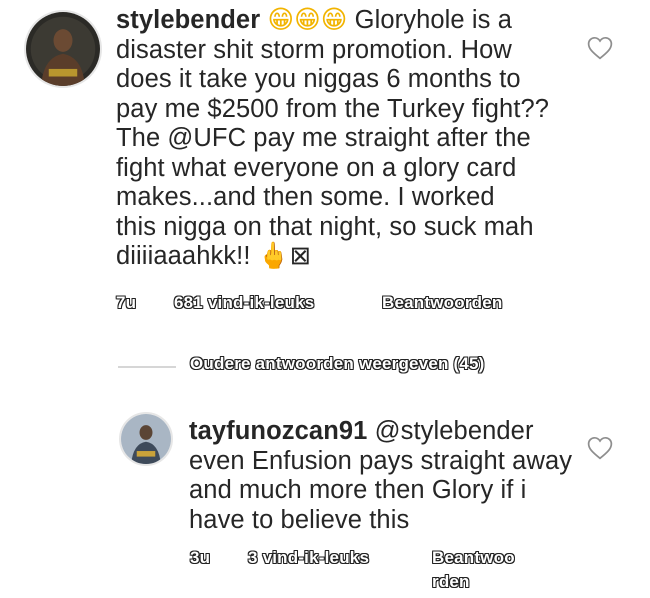 Image resolution: width=650 pixels, height=598 pixels. What do you see at coordinates (307, 20) in the screenshot?
I see `grin-emoji: 😁😁😁` at bounding box center [307, 20].